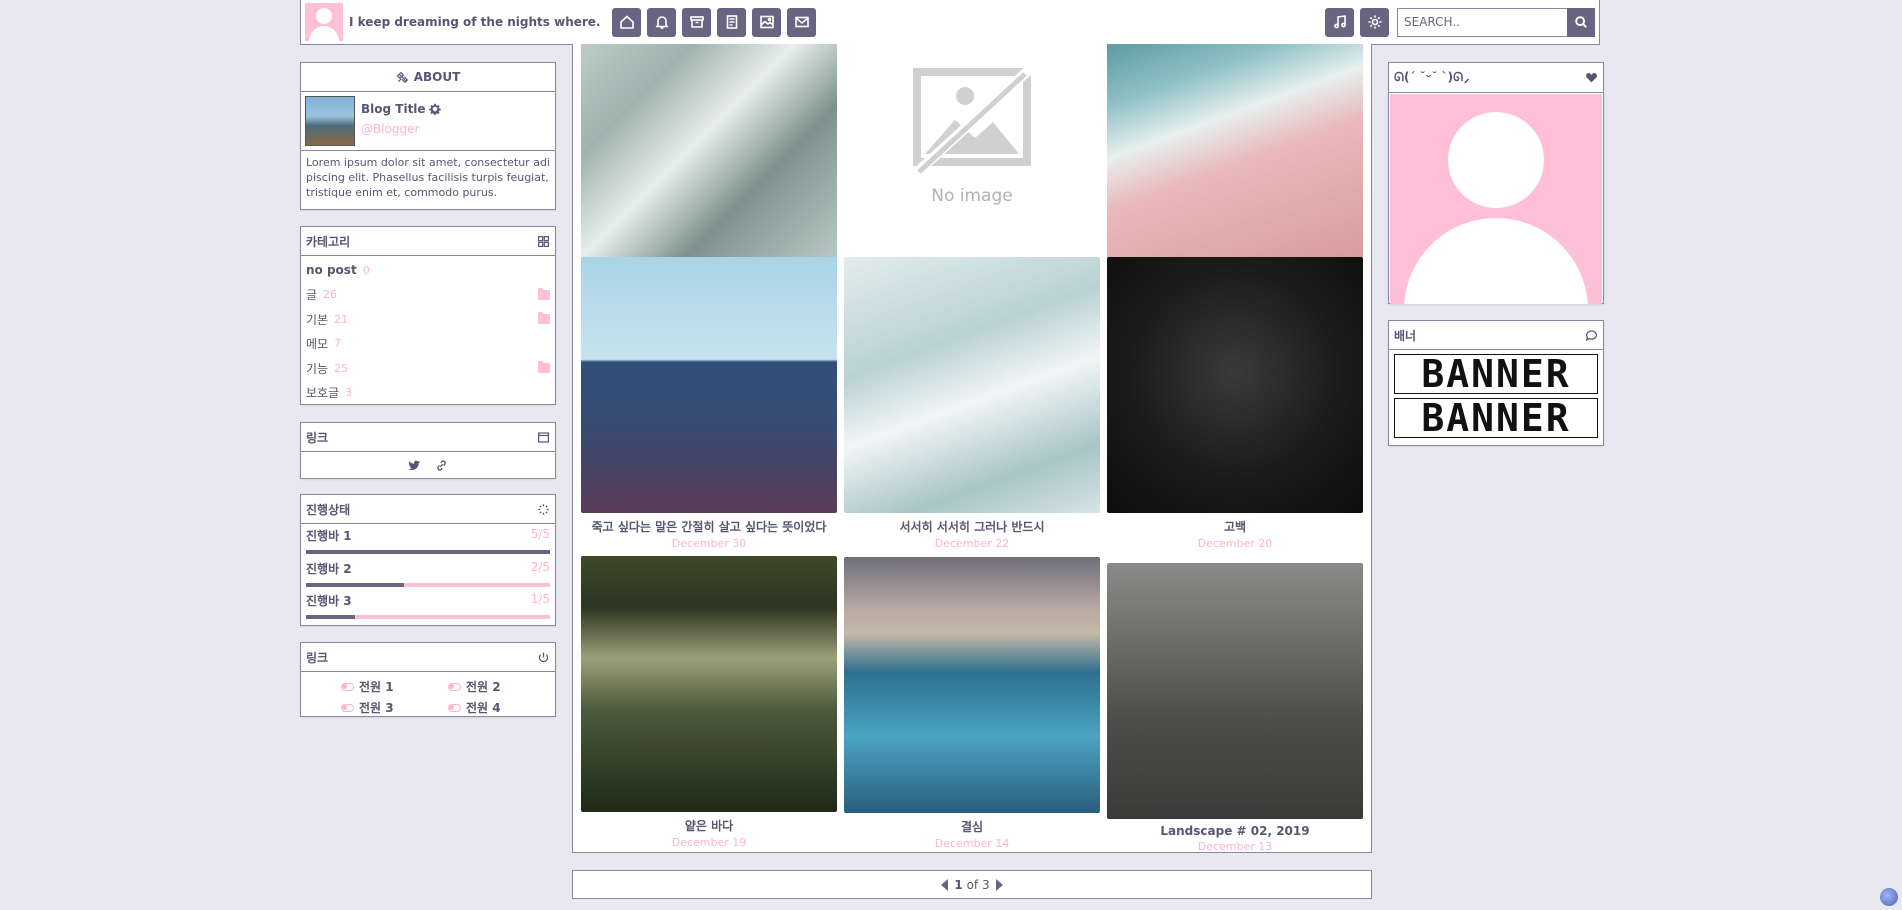 The width and height of the screenshot is (1902, 910). What do you see at coordinates (402, 77) in the screenshot?
I see `satellite-icon` at bounding box center [402, 77].